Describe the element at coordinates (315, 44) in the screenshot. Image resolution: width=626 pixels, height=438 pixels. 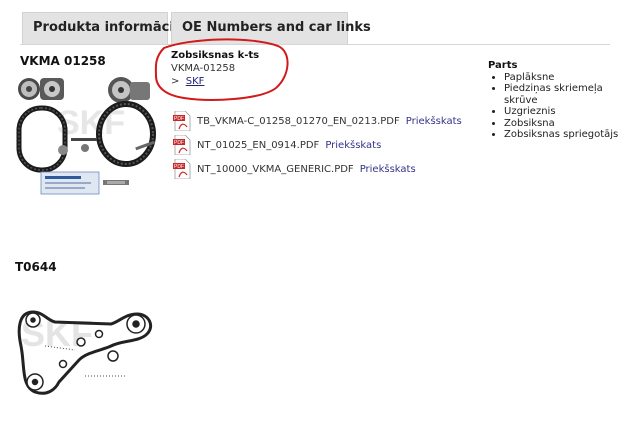
I see `tab-divider` at that location.